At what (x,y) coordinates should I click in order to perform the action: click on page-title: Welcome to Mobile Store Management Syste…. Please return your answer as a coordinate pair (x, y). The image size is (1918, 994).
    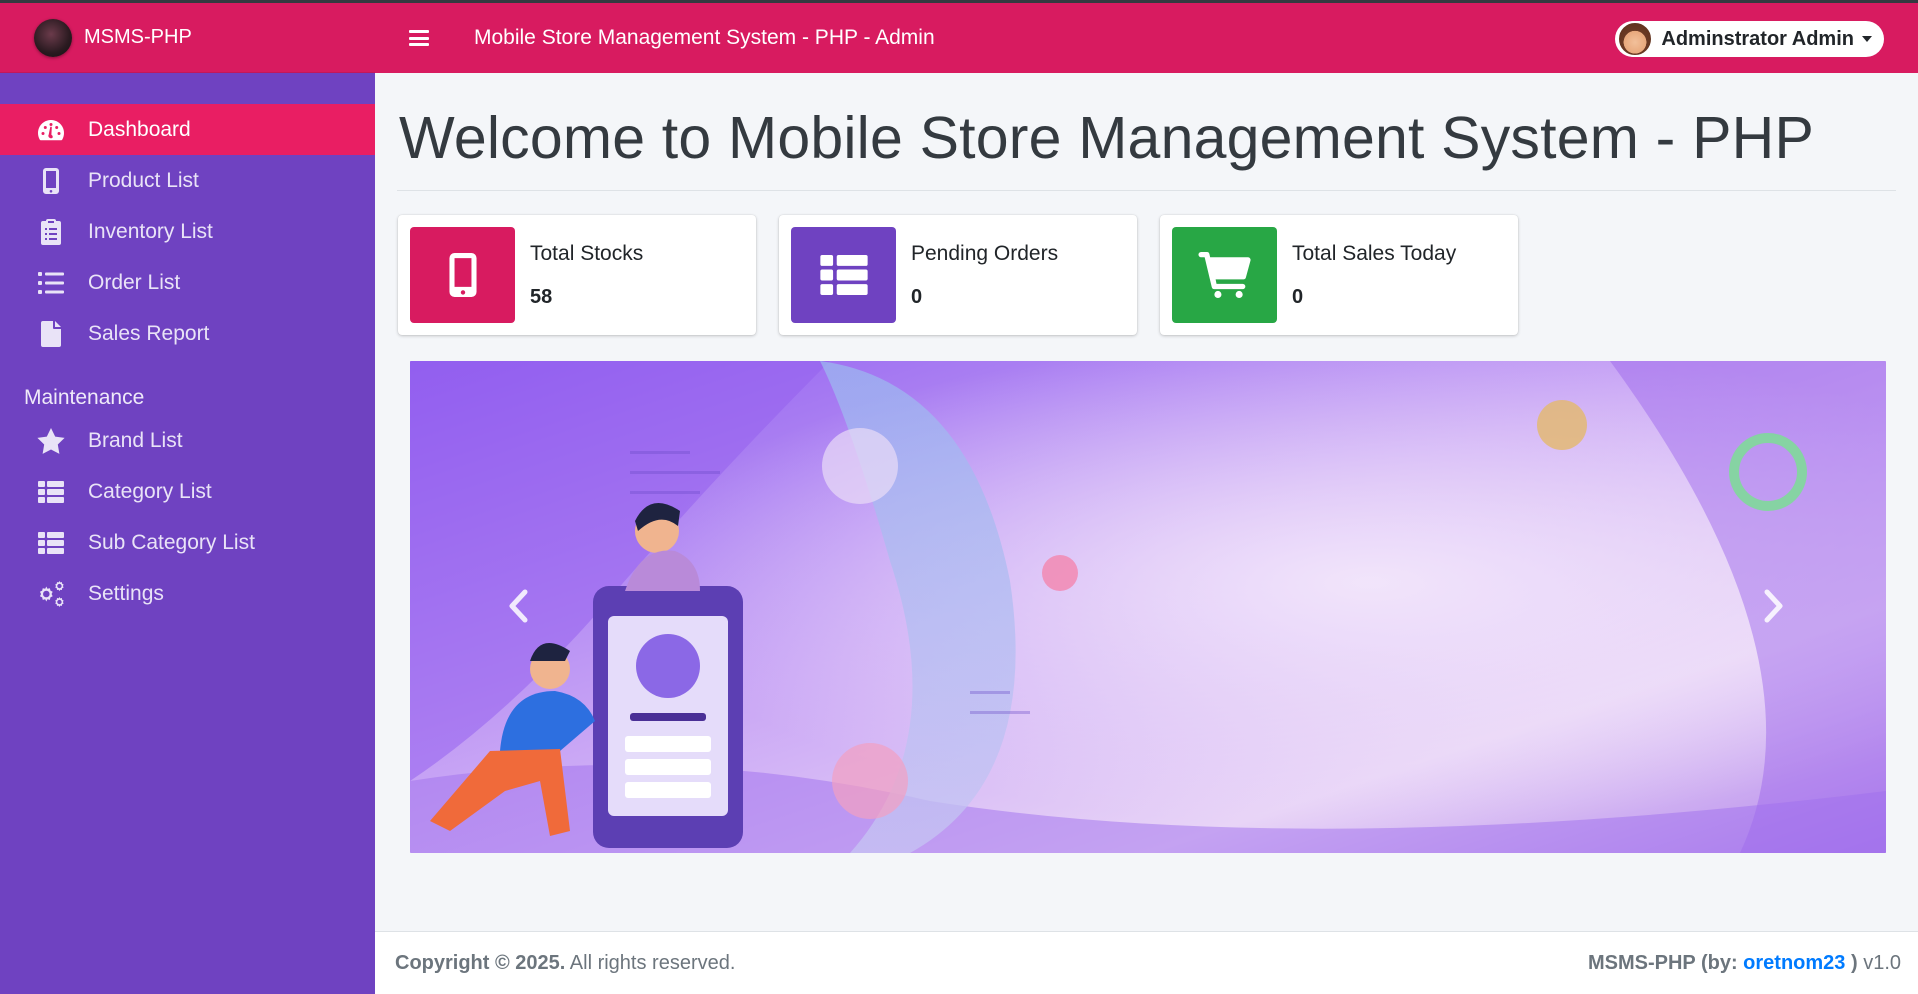
    Looking at the image, I should click on (1107, 138).